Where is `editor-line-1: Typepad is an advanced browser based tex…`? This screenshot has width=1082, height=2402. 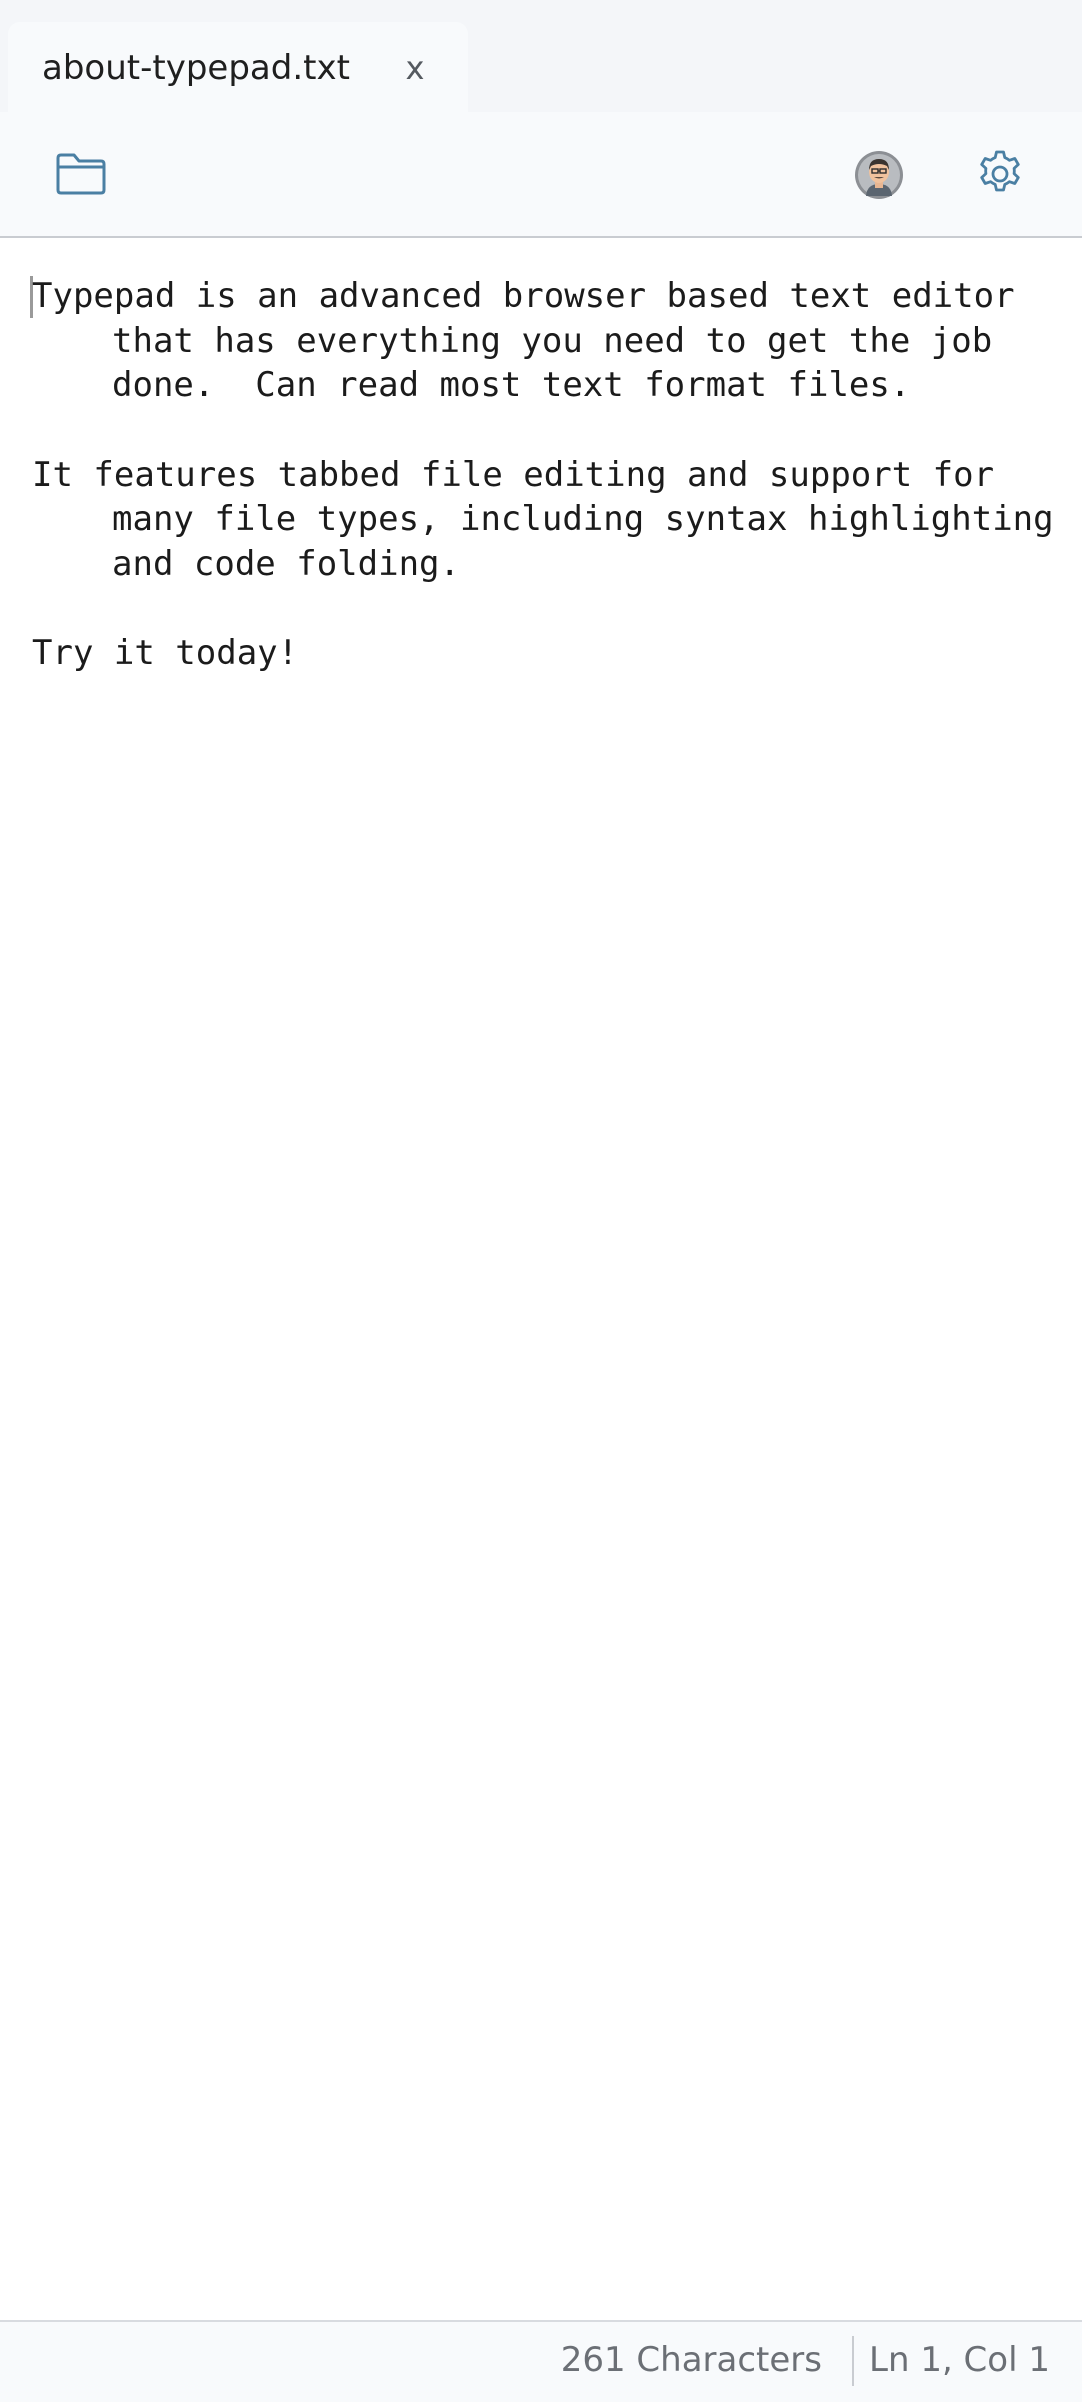 editor-line-1: Typepad is an advanced browser based tex… is located at coordinates (523, 296).